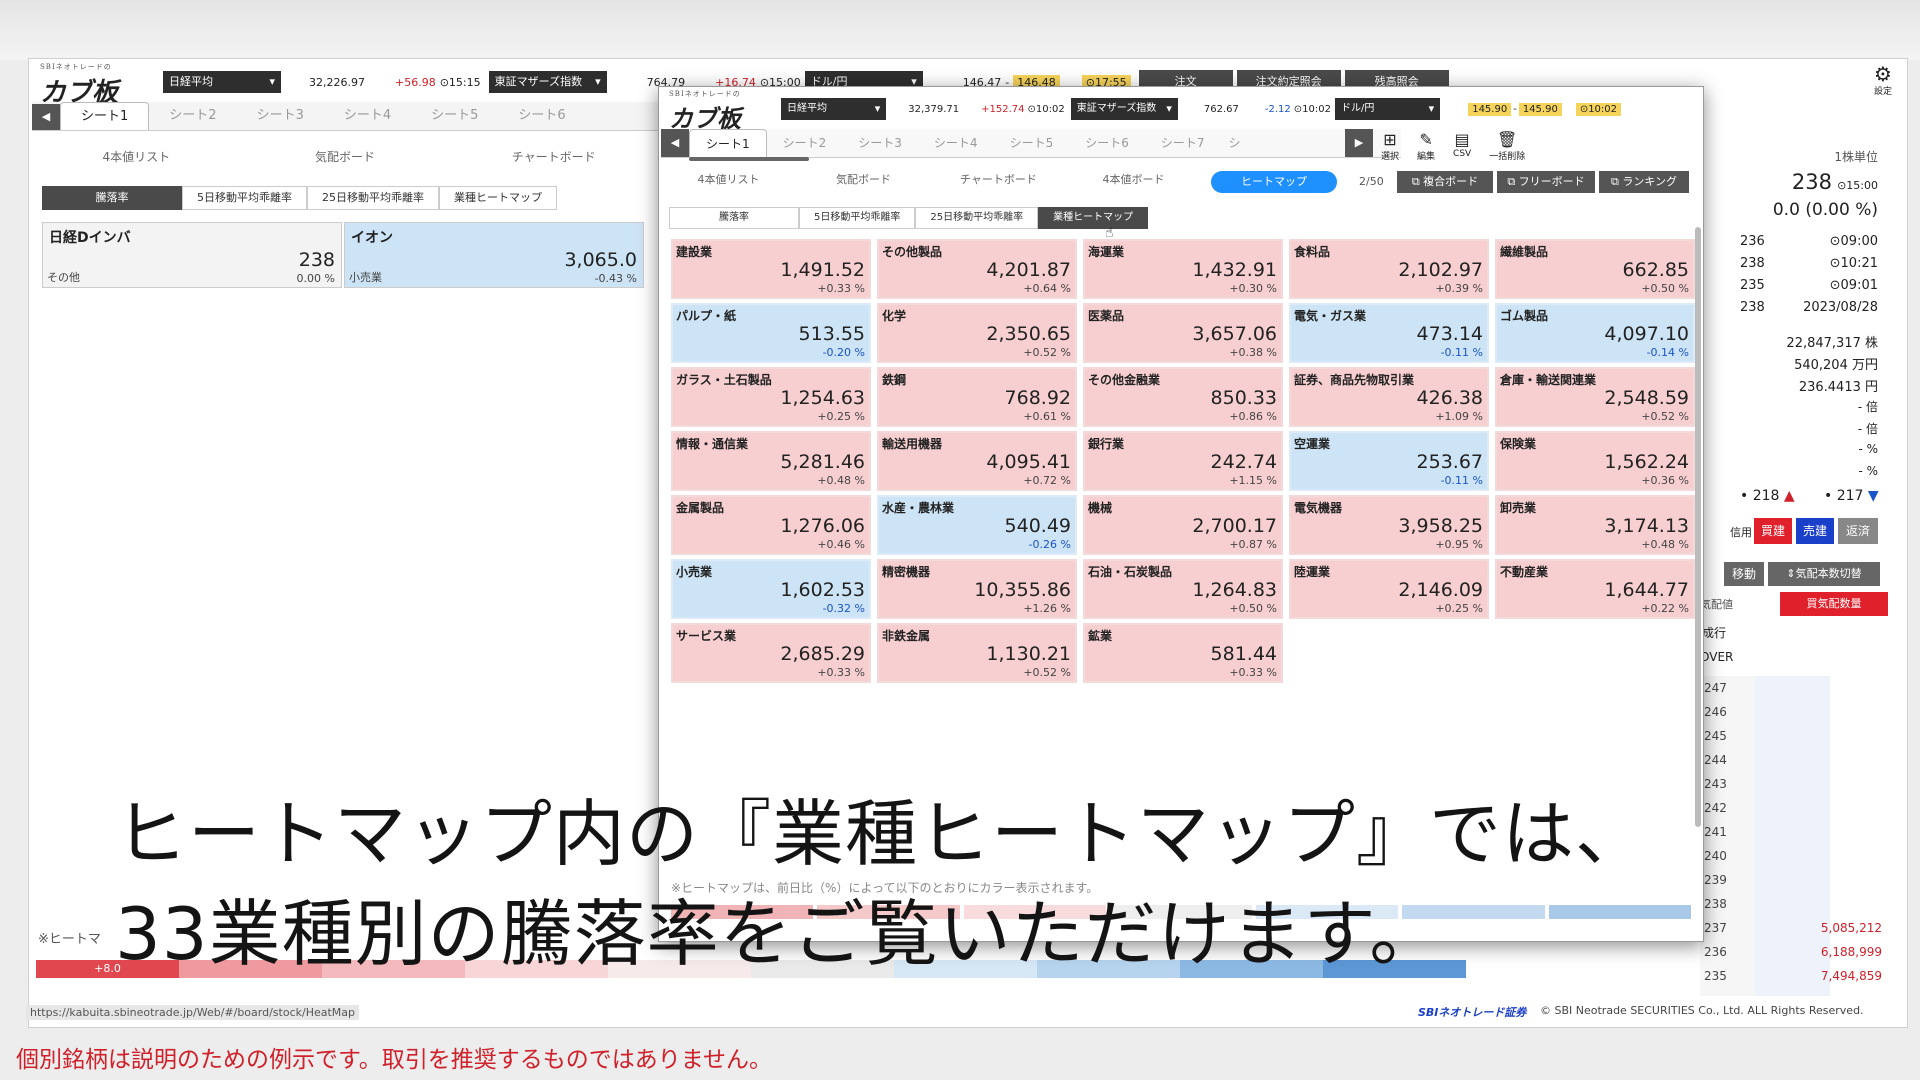  Describe the element at coordinates (734, 218) in the screenshot. I see `fg-seg-item: 騰落率` at that location.